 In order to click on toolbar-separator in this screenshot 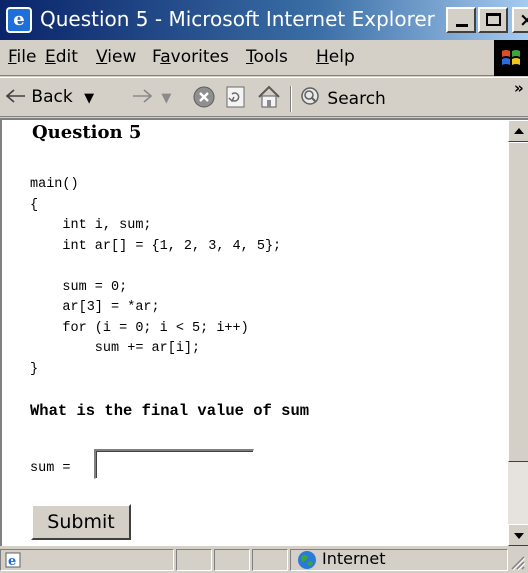, I will do `click(291, 99)`.